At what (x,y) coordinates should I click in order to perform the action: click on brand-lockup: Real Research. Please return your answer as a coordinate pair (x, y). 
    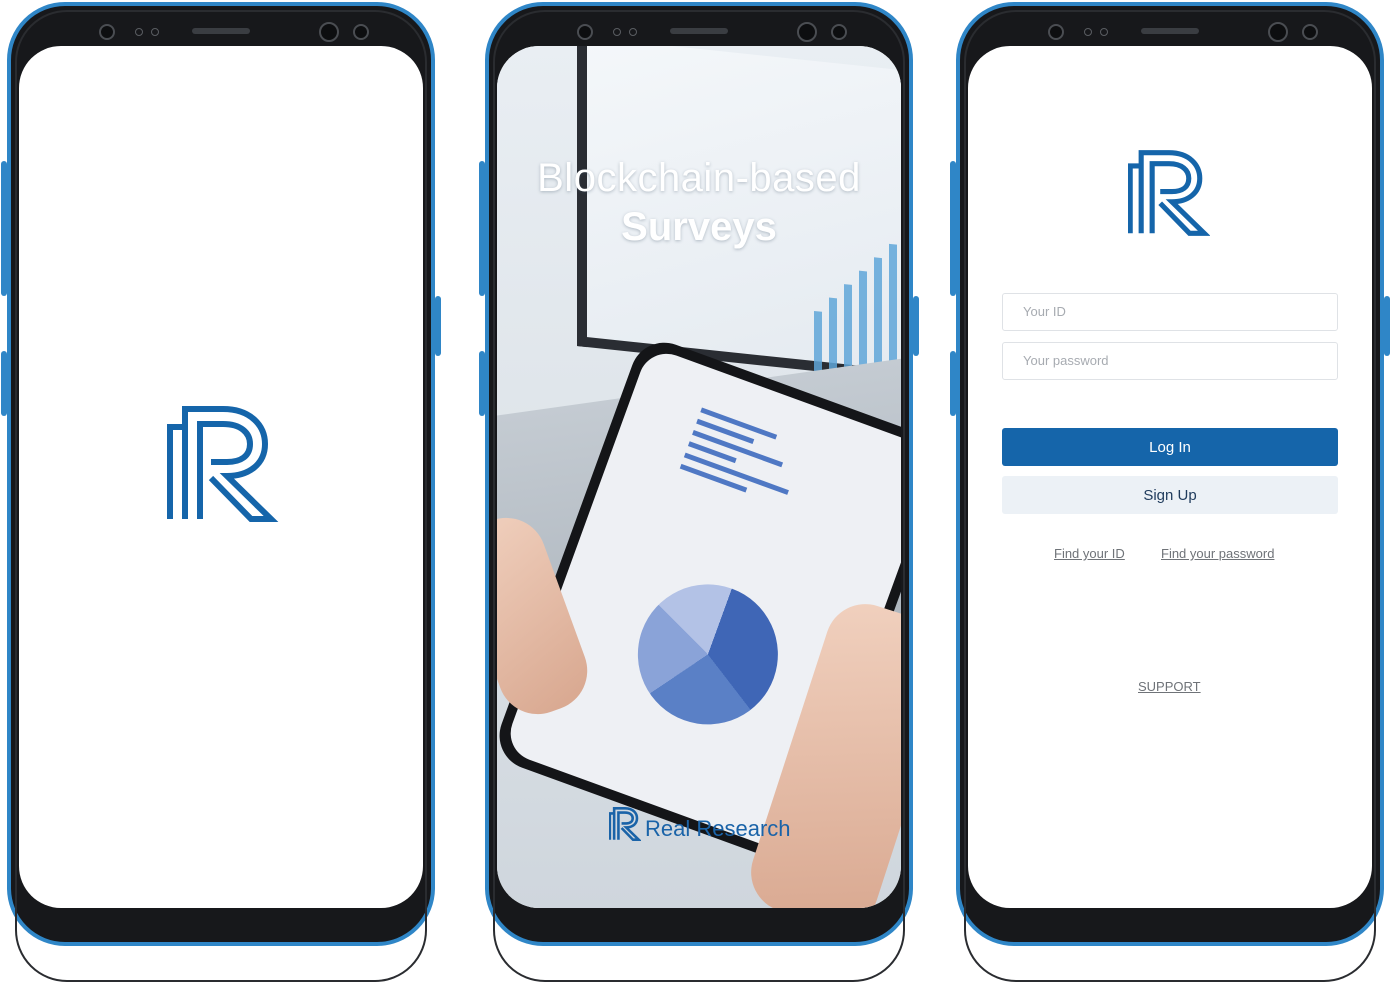
    Looking at the image, I should click on (700, 824).